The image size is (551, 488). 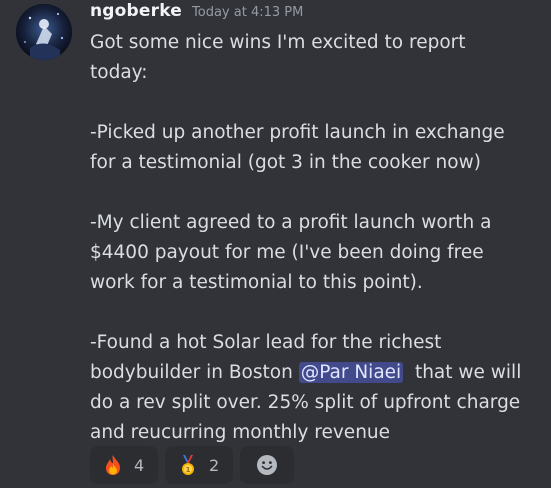 I want to click on add-reaction-button, so click(x=267, y=465).